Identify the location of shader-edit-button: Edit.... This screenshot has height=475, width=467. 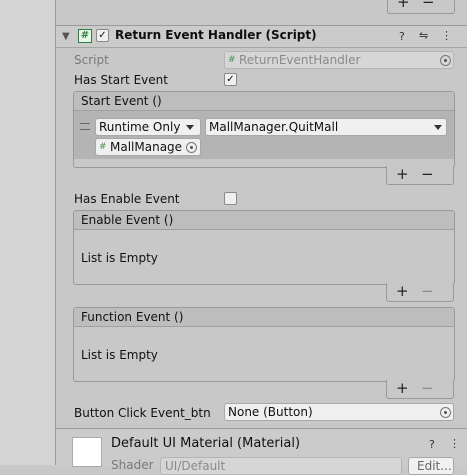
(431, 466).